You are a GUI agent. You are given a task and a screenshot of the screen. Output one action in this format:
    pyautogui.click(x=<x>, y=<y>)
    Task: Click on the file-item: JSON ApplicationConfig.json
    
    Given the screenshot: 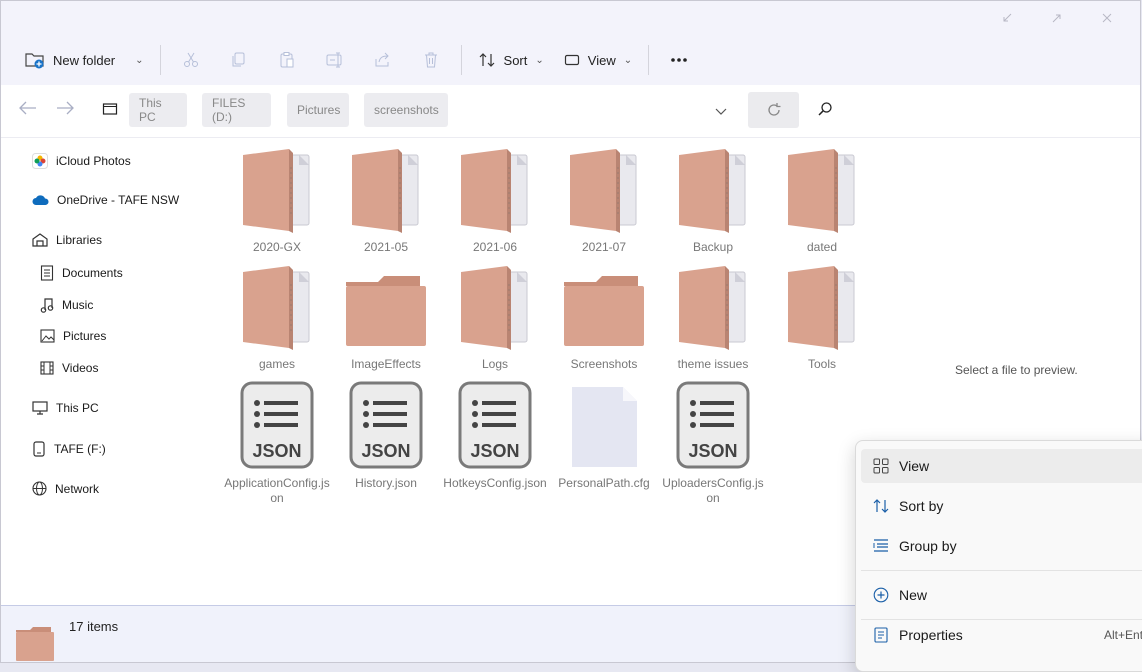 What is the action you would take?
    pyautogui.click(x=277, y=443)
    